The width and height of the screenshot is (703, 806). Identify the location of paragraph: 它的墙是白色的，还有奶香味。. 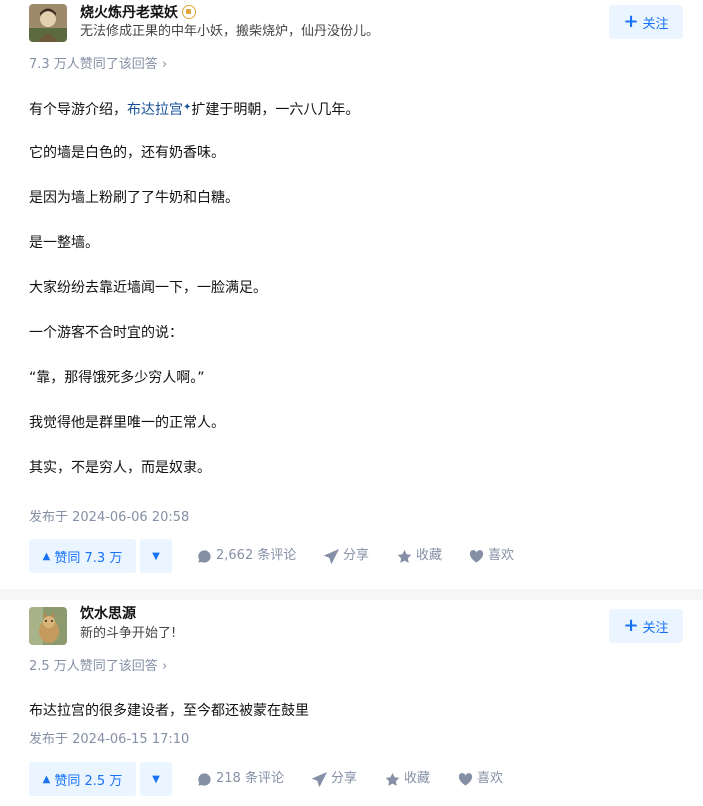
(127, 153).